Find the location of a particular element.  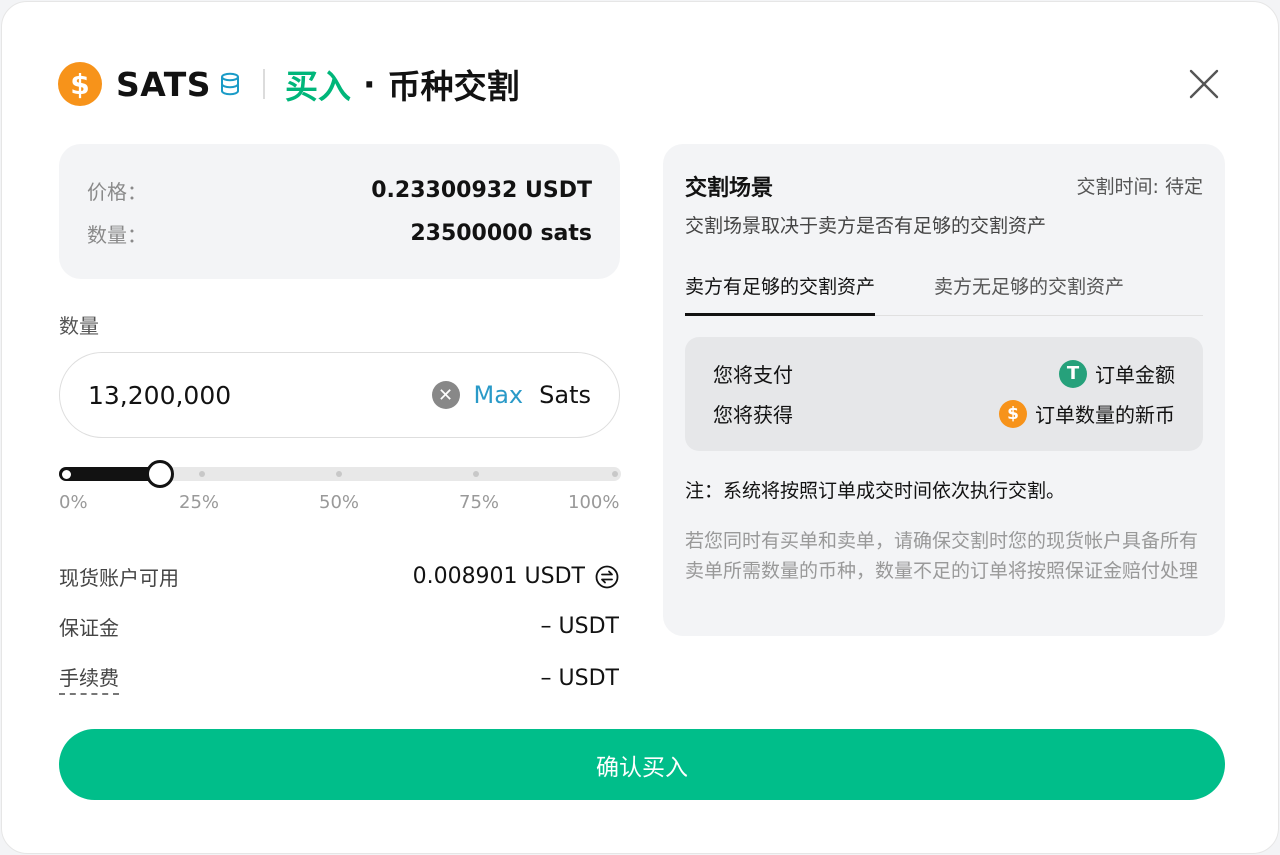

tab-seller-insufficient: 卖方无足够的交割资产 is located at coordinates (1029, 294).